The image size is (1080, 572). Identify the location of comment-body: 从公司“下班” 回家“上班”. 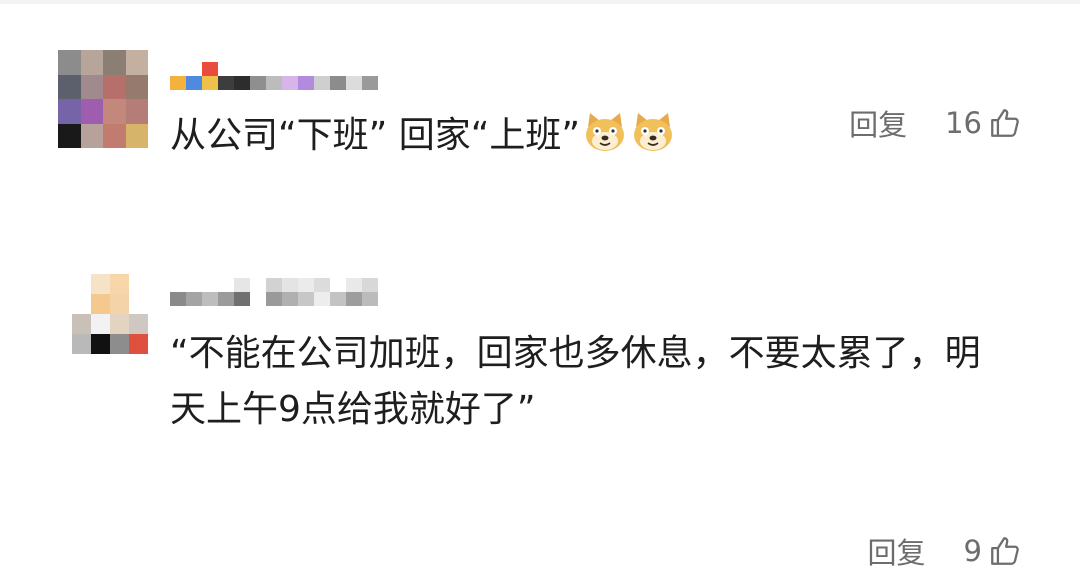
(375, 135).